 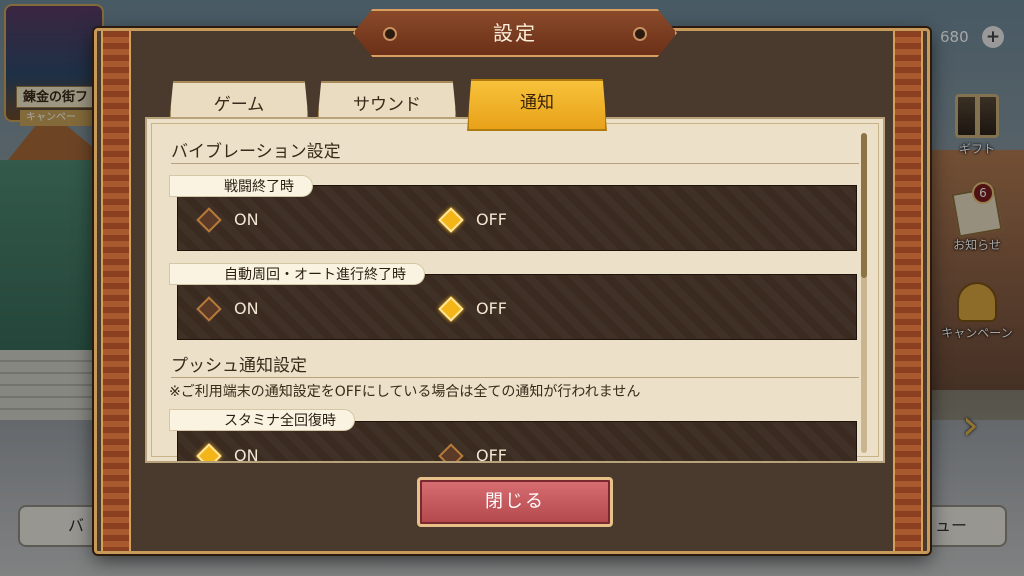 What do you see at coordinates (864, 293) in the screenshot?
I see `scrollbar` at bounding box center [864, 293].